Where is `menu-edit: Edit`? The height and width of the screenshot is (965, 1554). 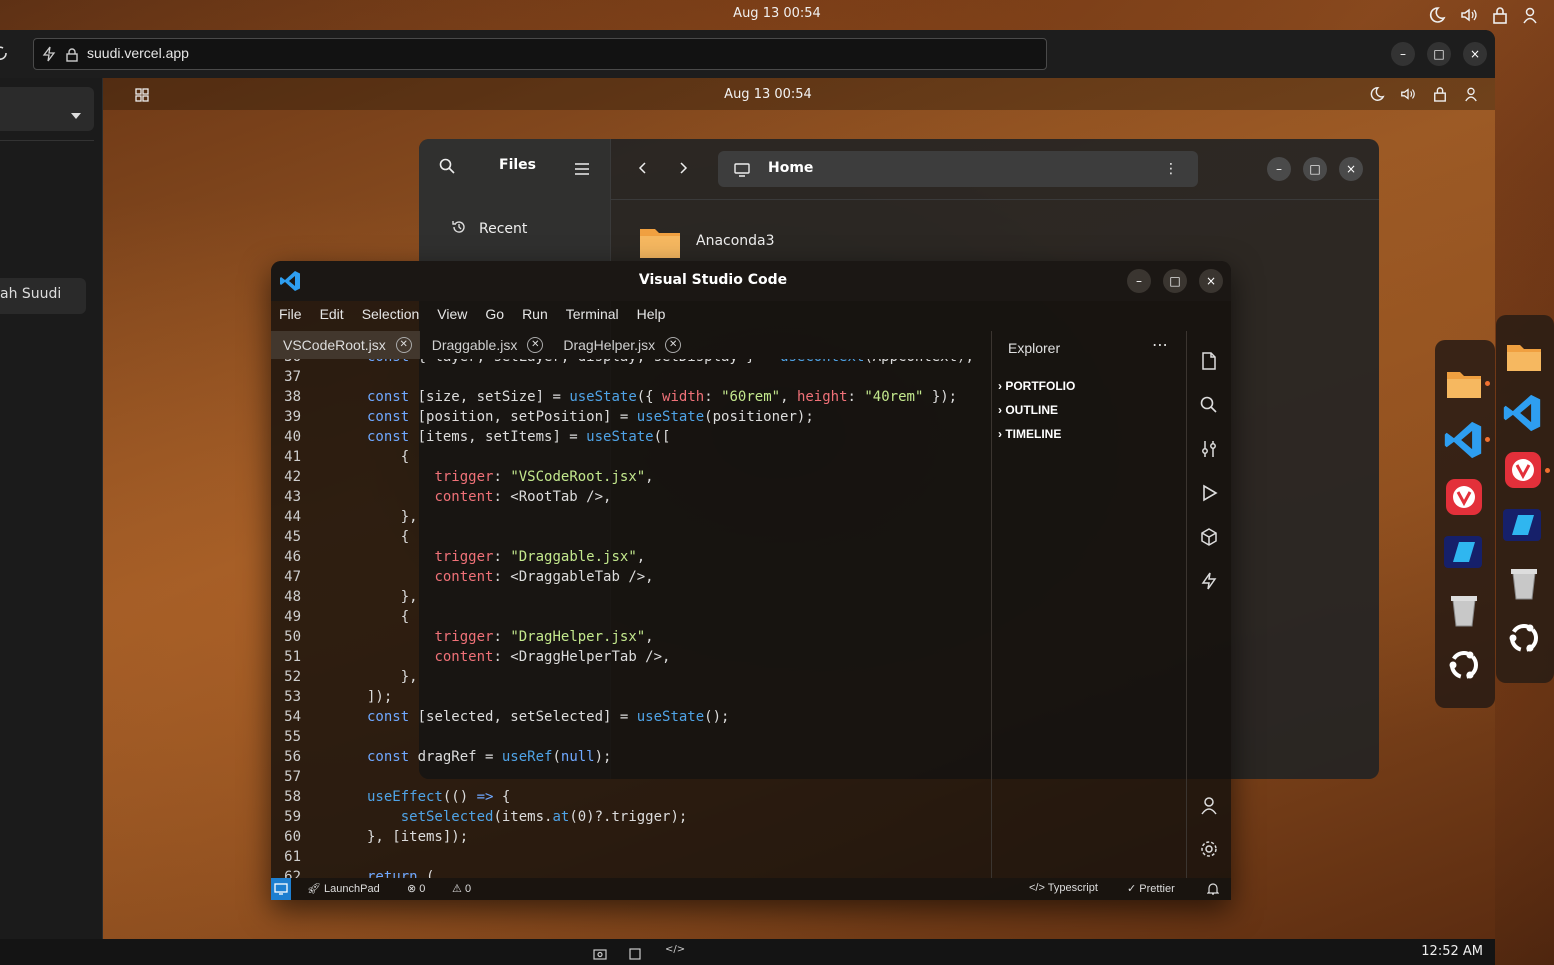
menu-edit: Edit is located at coordinates (332, 316).